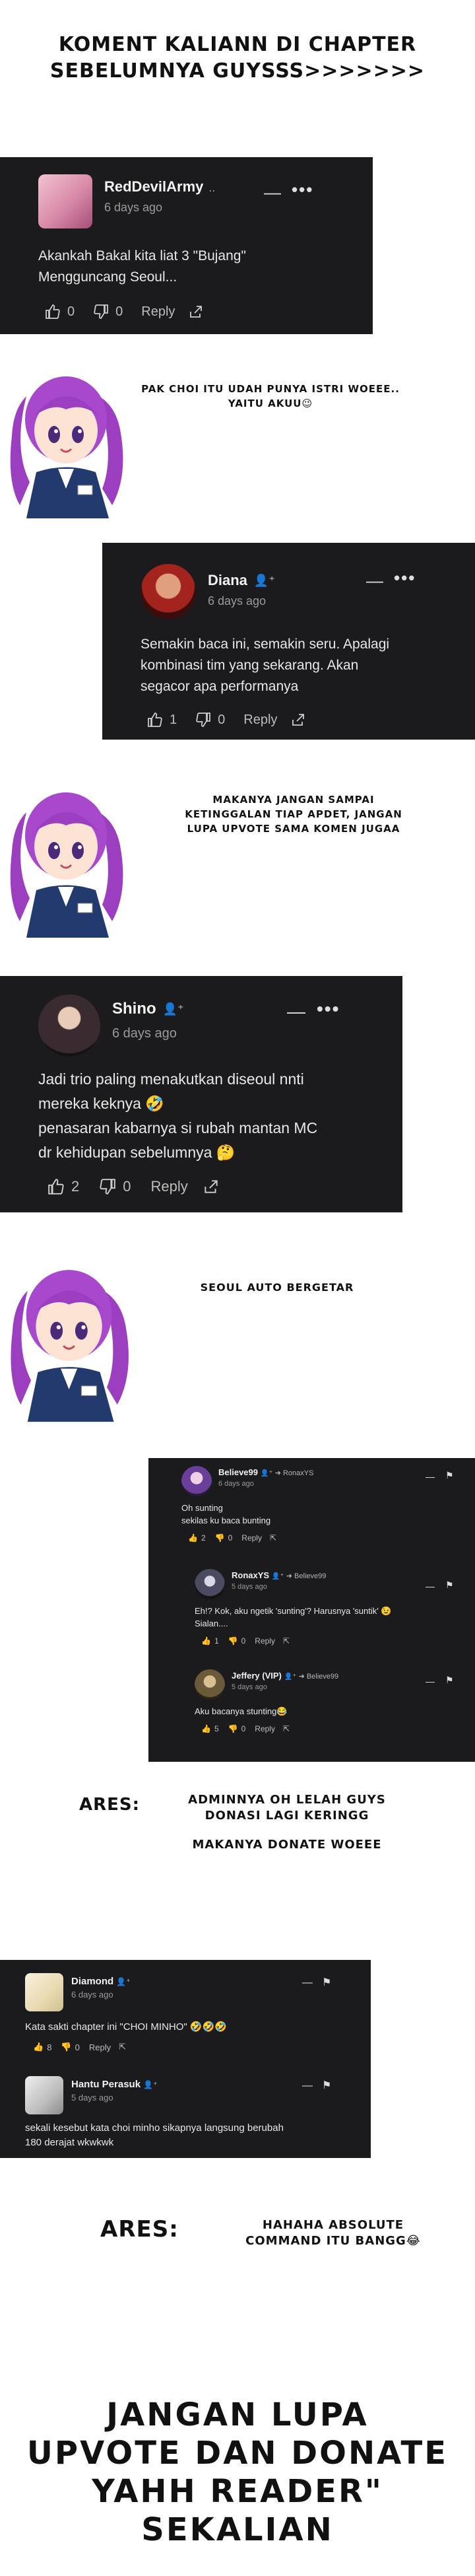 Image resolution: width=475 pixels, height=2576 pixels. Describe the element at coordinates (216, 1729) in the screenshot. I see `like-count: 5` at that location.